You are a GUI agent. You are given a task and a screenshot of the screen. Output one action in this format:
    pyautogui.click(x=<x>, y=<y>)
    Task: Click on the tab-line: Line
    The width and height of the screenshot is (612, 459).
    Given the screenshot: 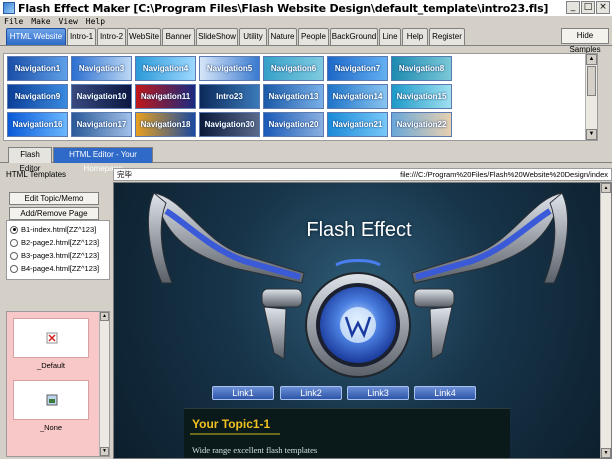 What is the action you would take?
    pyautogui.click(x=390, y=36)
    